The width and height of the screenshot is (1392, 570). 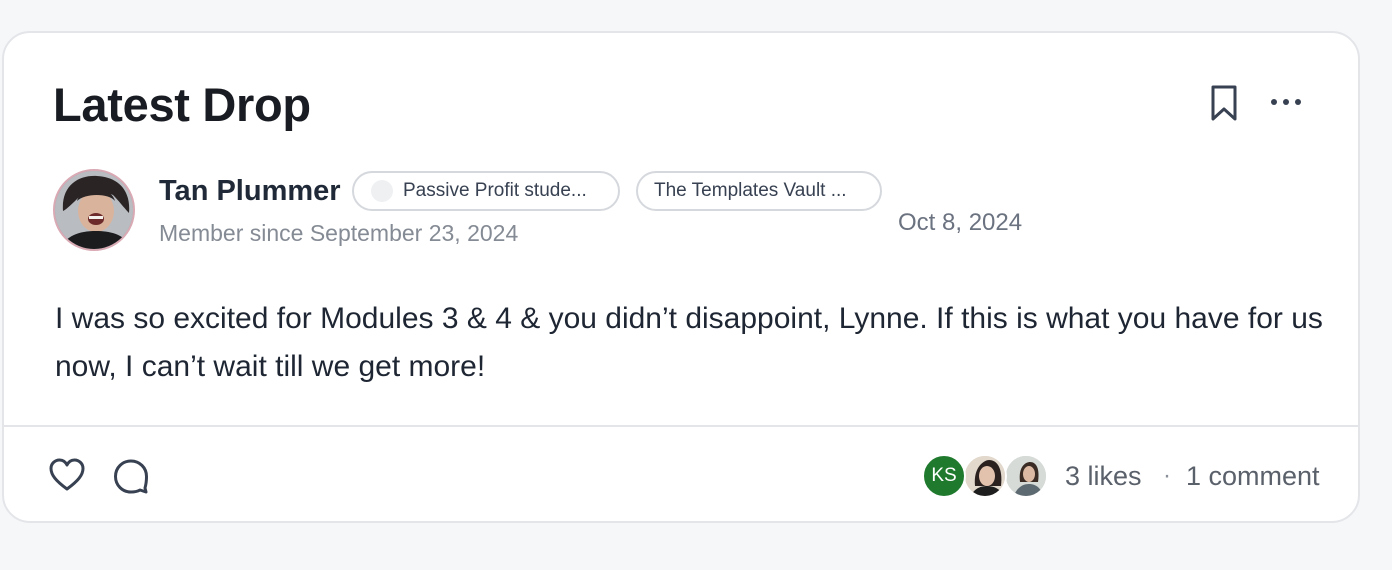 What do you see at coordinates (382, 191) in the screenshot?
I see `badge-icon` at bounding box center [382, 191].